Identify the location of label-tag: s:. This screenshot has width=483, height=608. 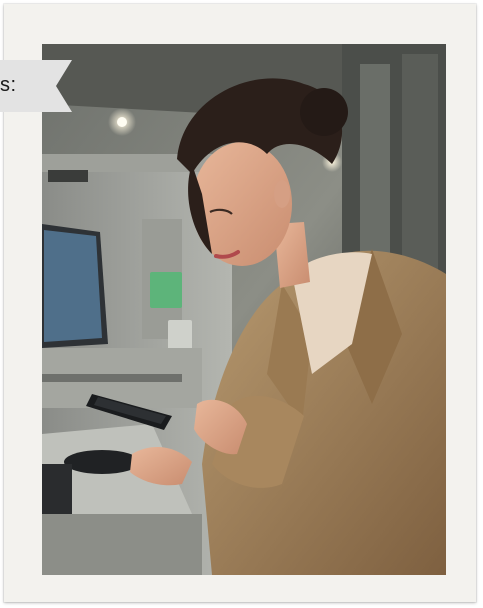
(36, 86).